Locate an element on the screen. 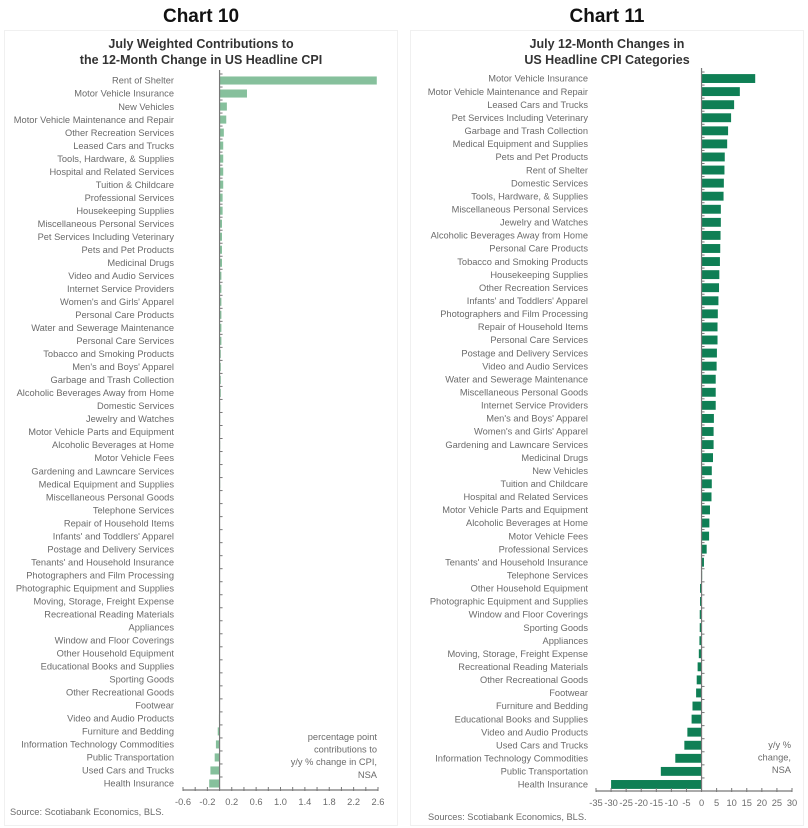 The width and height of the screenshot is (808, 828). category-label: Professional Services is located at coordinates (544, 549).